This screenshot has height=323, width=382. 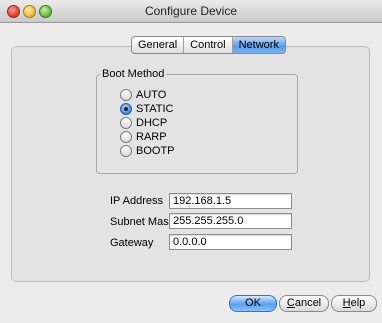 What do you see at coordinates (126, 123) in the screenshot?
I see `radio-button-dhcp` at bounding box center [126, 123].